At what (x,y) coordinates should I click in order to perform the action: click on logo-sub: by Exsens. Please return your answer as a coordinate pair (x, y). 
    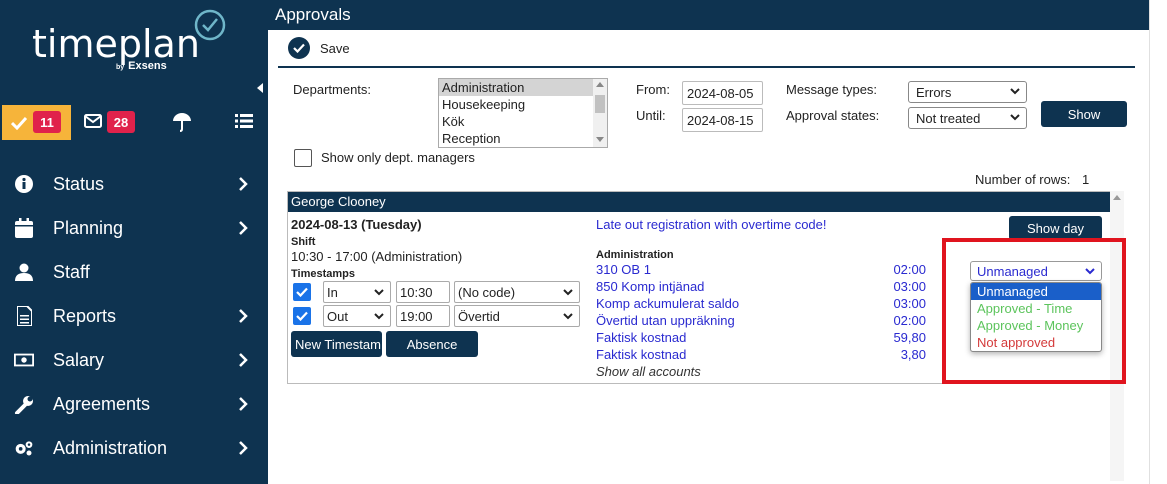
    Looking at the image, I should click on (141, 66).